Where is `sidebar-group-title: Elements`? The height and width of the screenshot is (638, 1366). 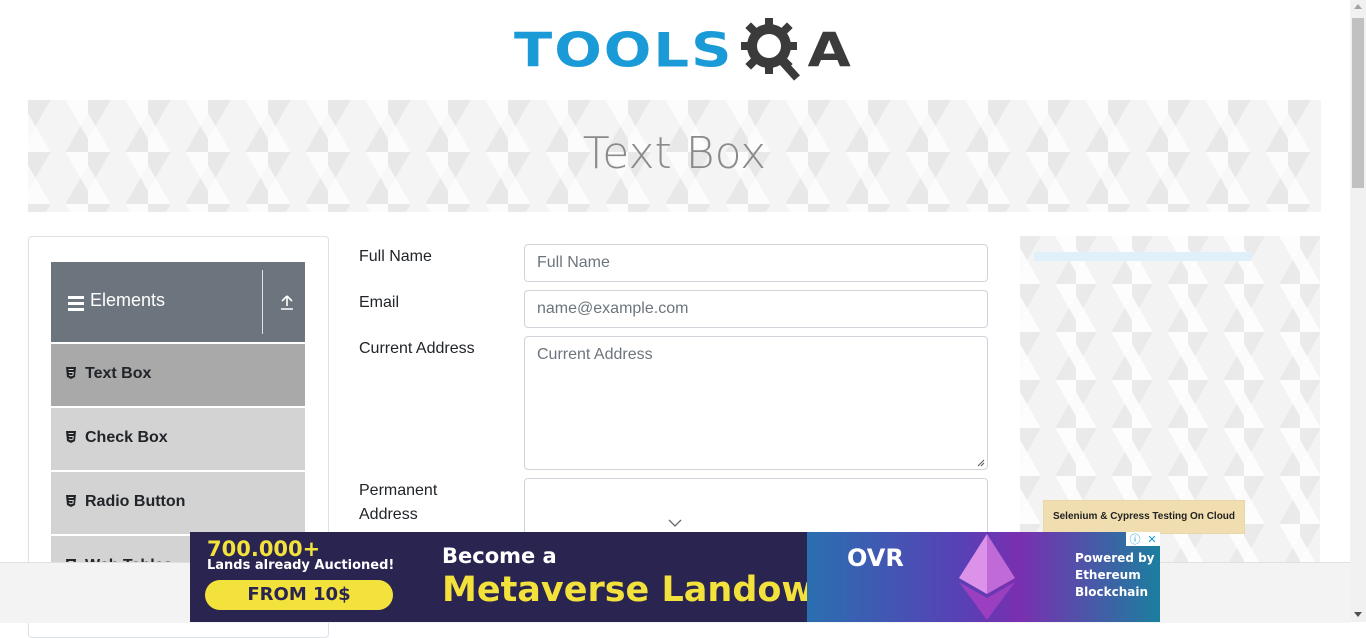
sidebar-group-title: Elements is located at coordinates (128, 300).